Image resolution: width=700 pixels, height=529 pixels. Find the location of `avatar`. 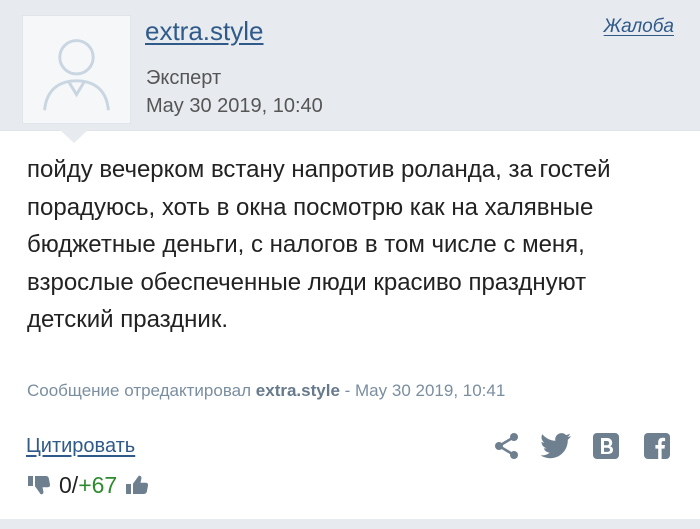

avatar is located at coordinates (76, 69).